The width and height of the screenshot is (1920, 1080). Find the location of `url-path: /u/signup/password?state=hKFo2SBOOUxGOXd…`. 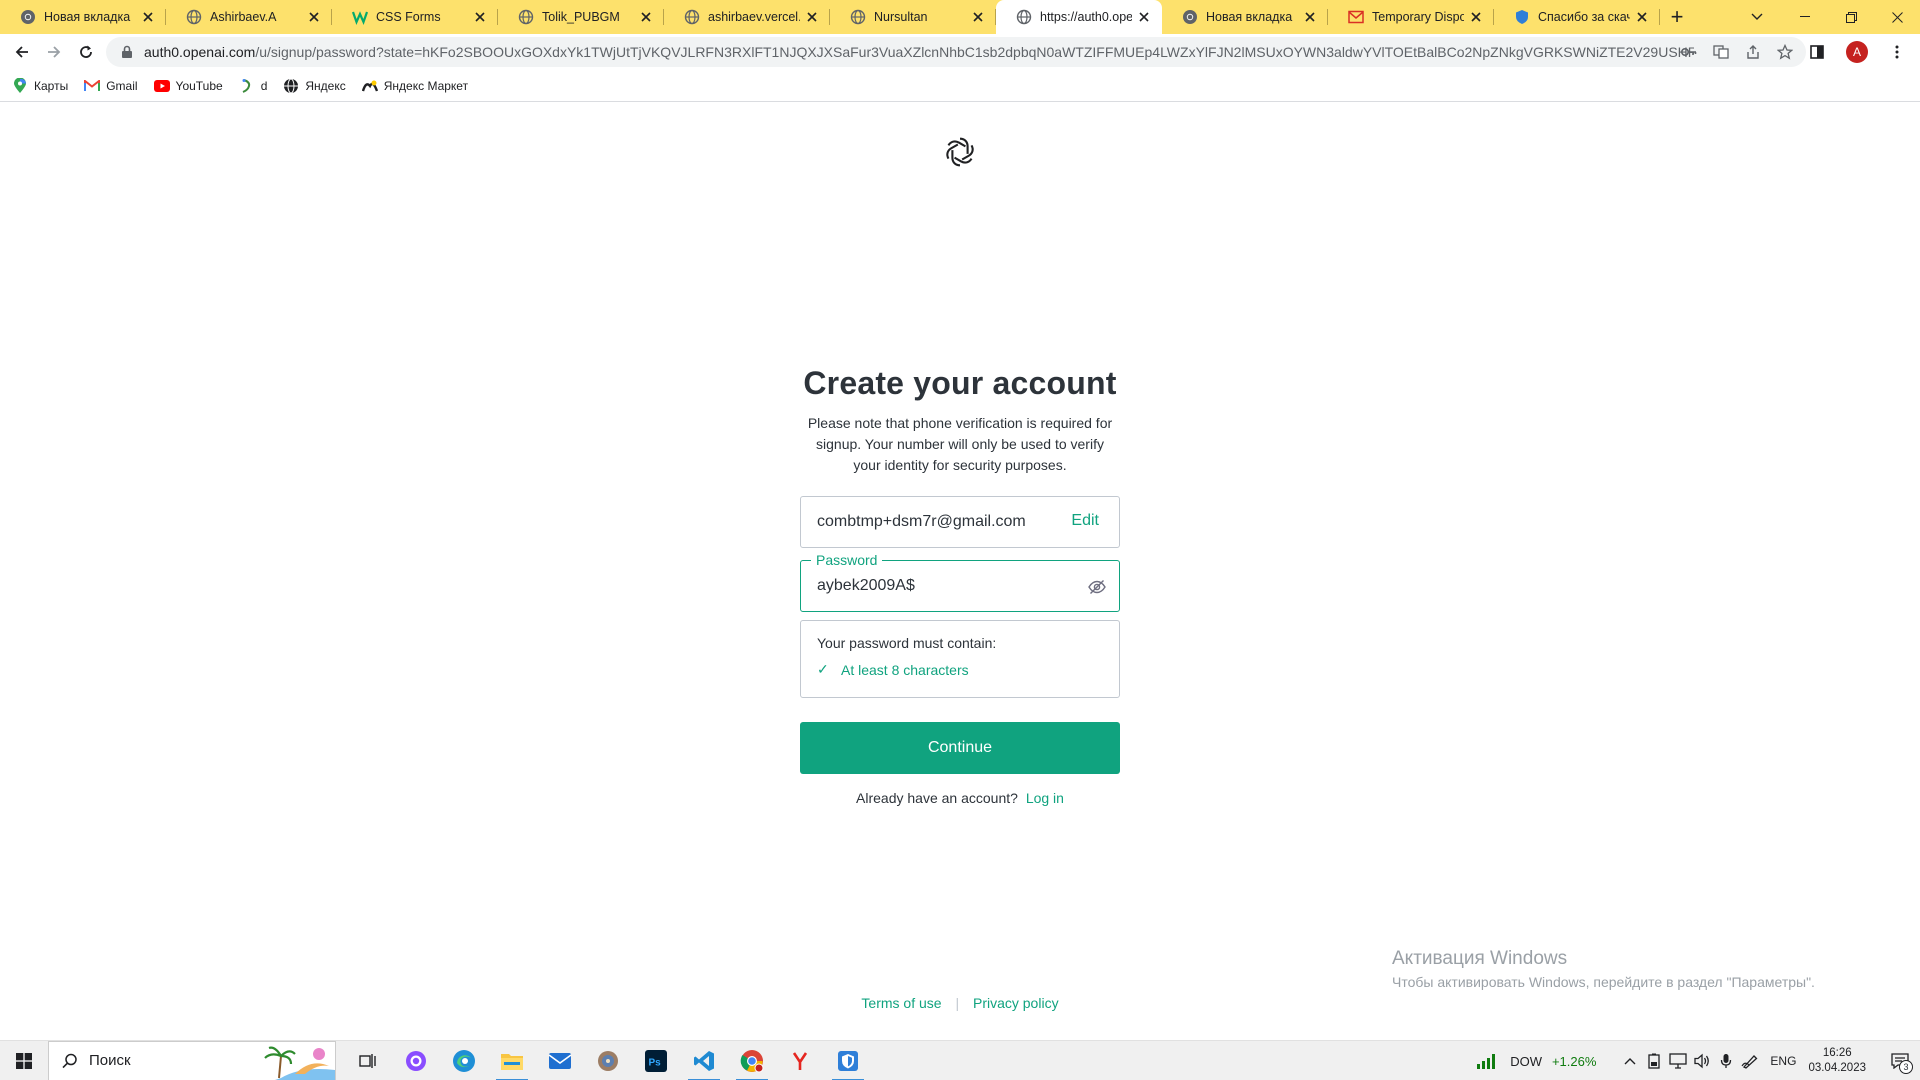

url-path: /u/signup/password?state=hKFo2SBOOUxGOXd… is located at coordinates (974, 52).